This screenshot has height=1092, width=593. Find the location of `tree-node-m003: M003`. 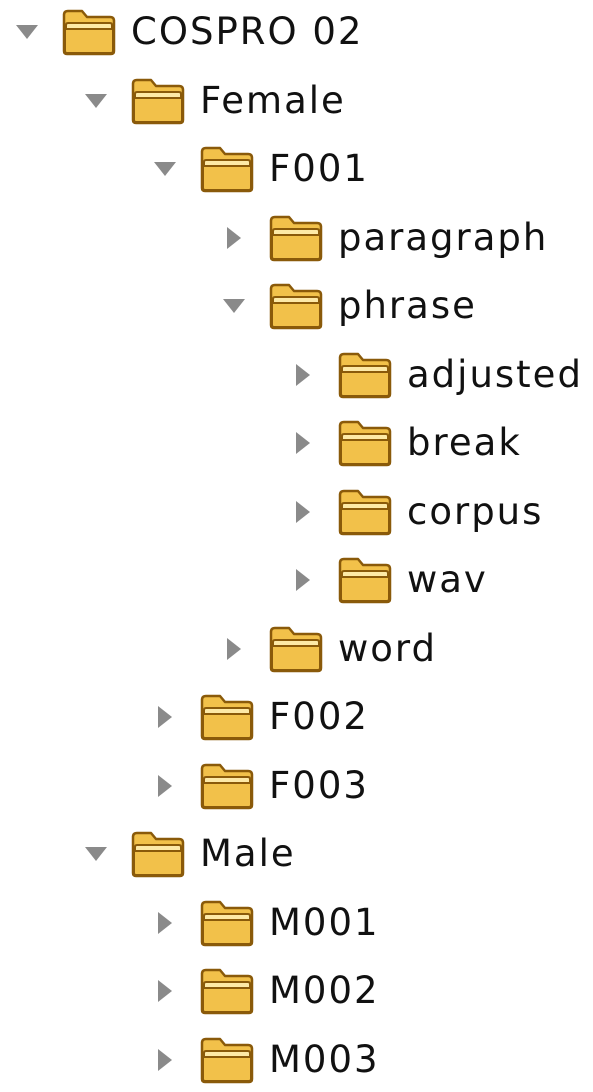

tree-node-m003: M003 is located at coordinates (264, 1060).